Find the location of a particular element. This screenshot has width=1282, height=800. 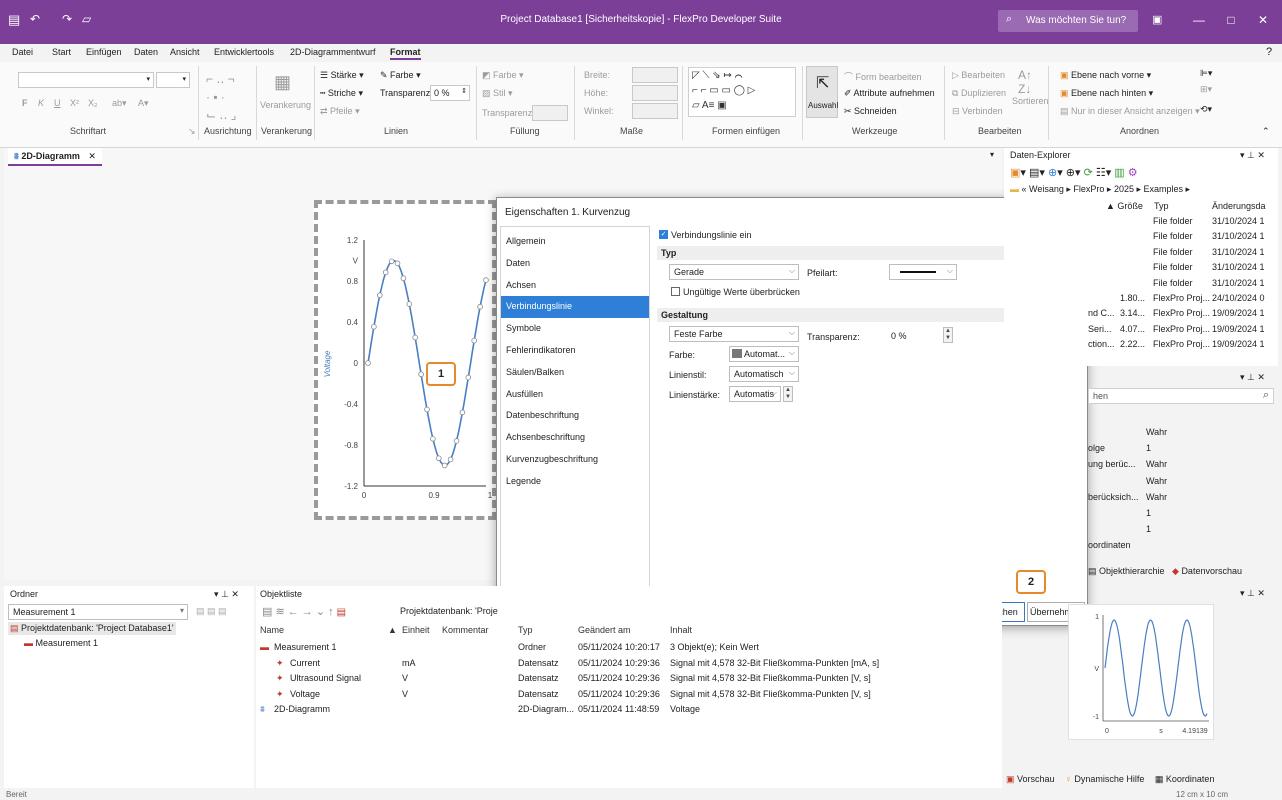

rotate-icon: ⟲▾ is located at coordinates (1206, 109).